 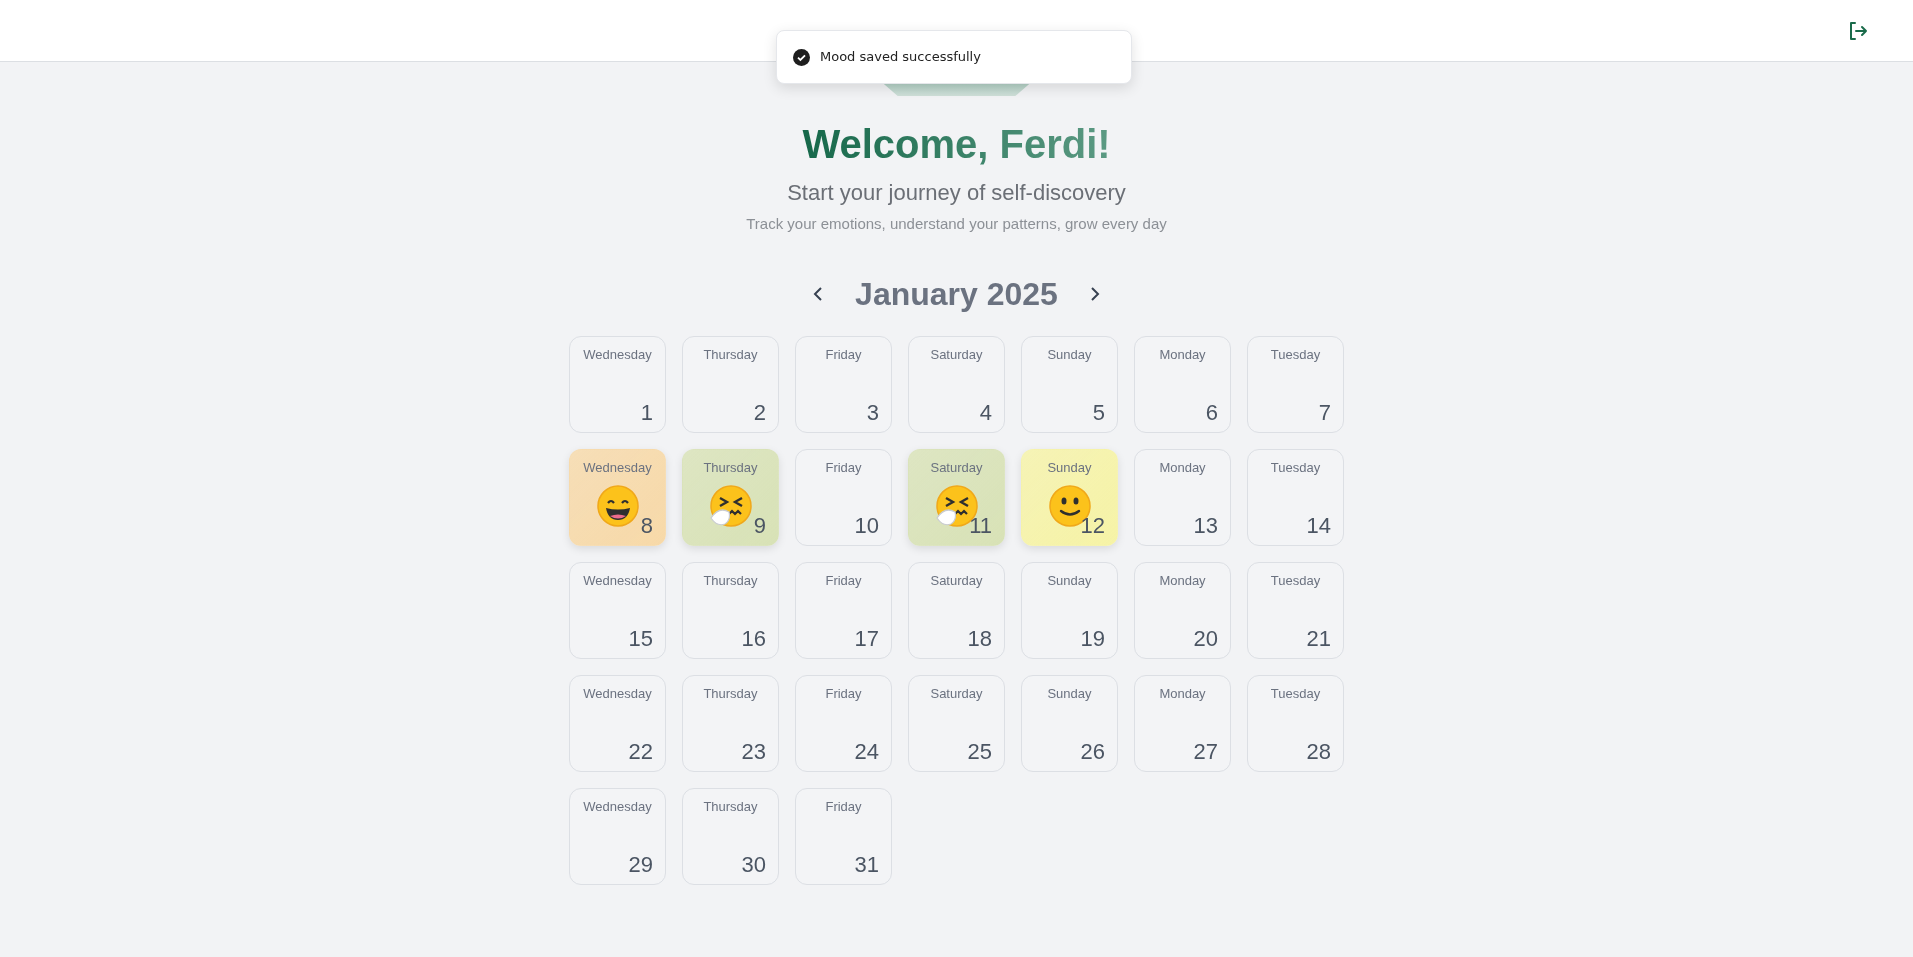 What do you see at coordinates (1182, 497) in the screenshot?
I see `day-cell: Monday 13` at bounding box center [1182, 497].